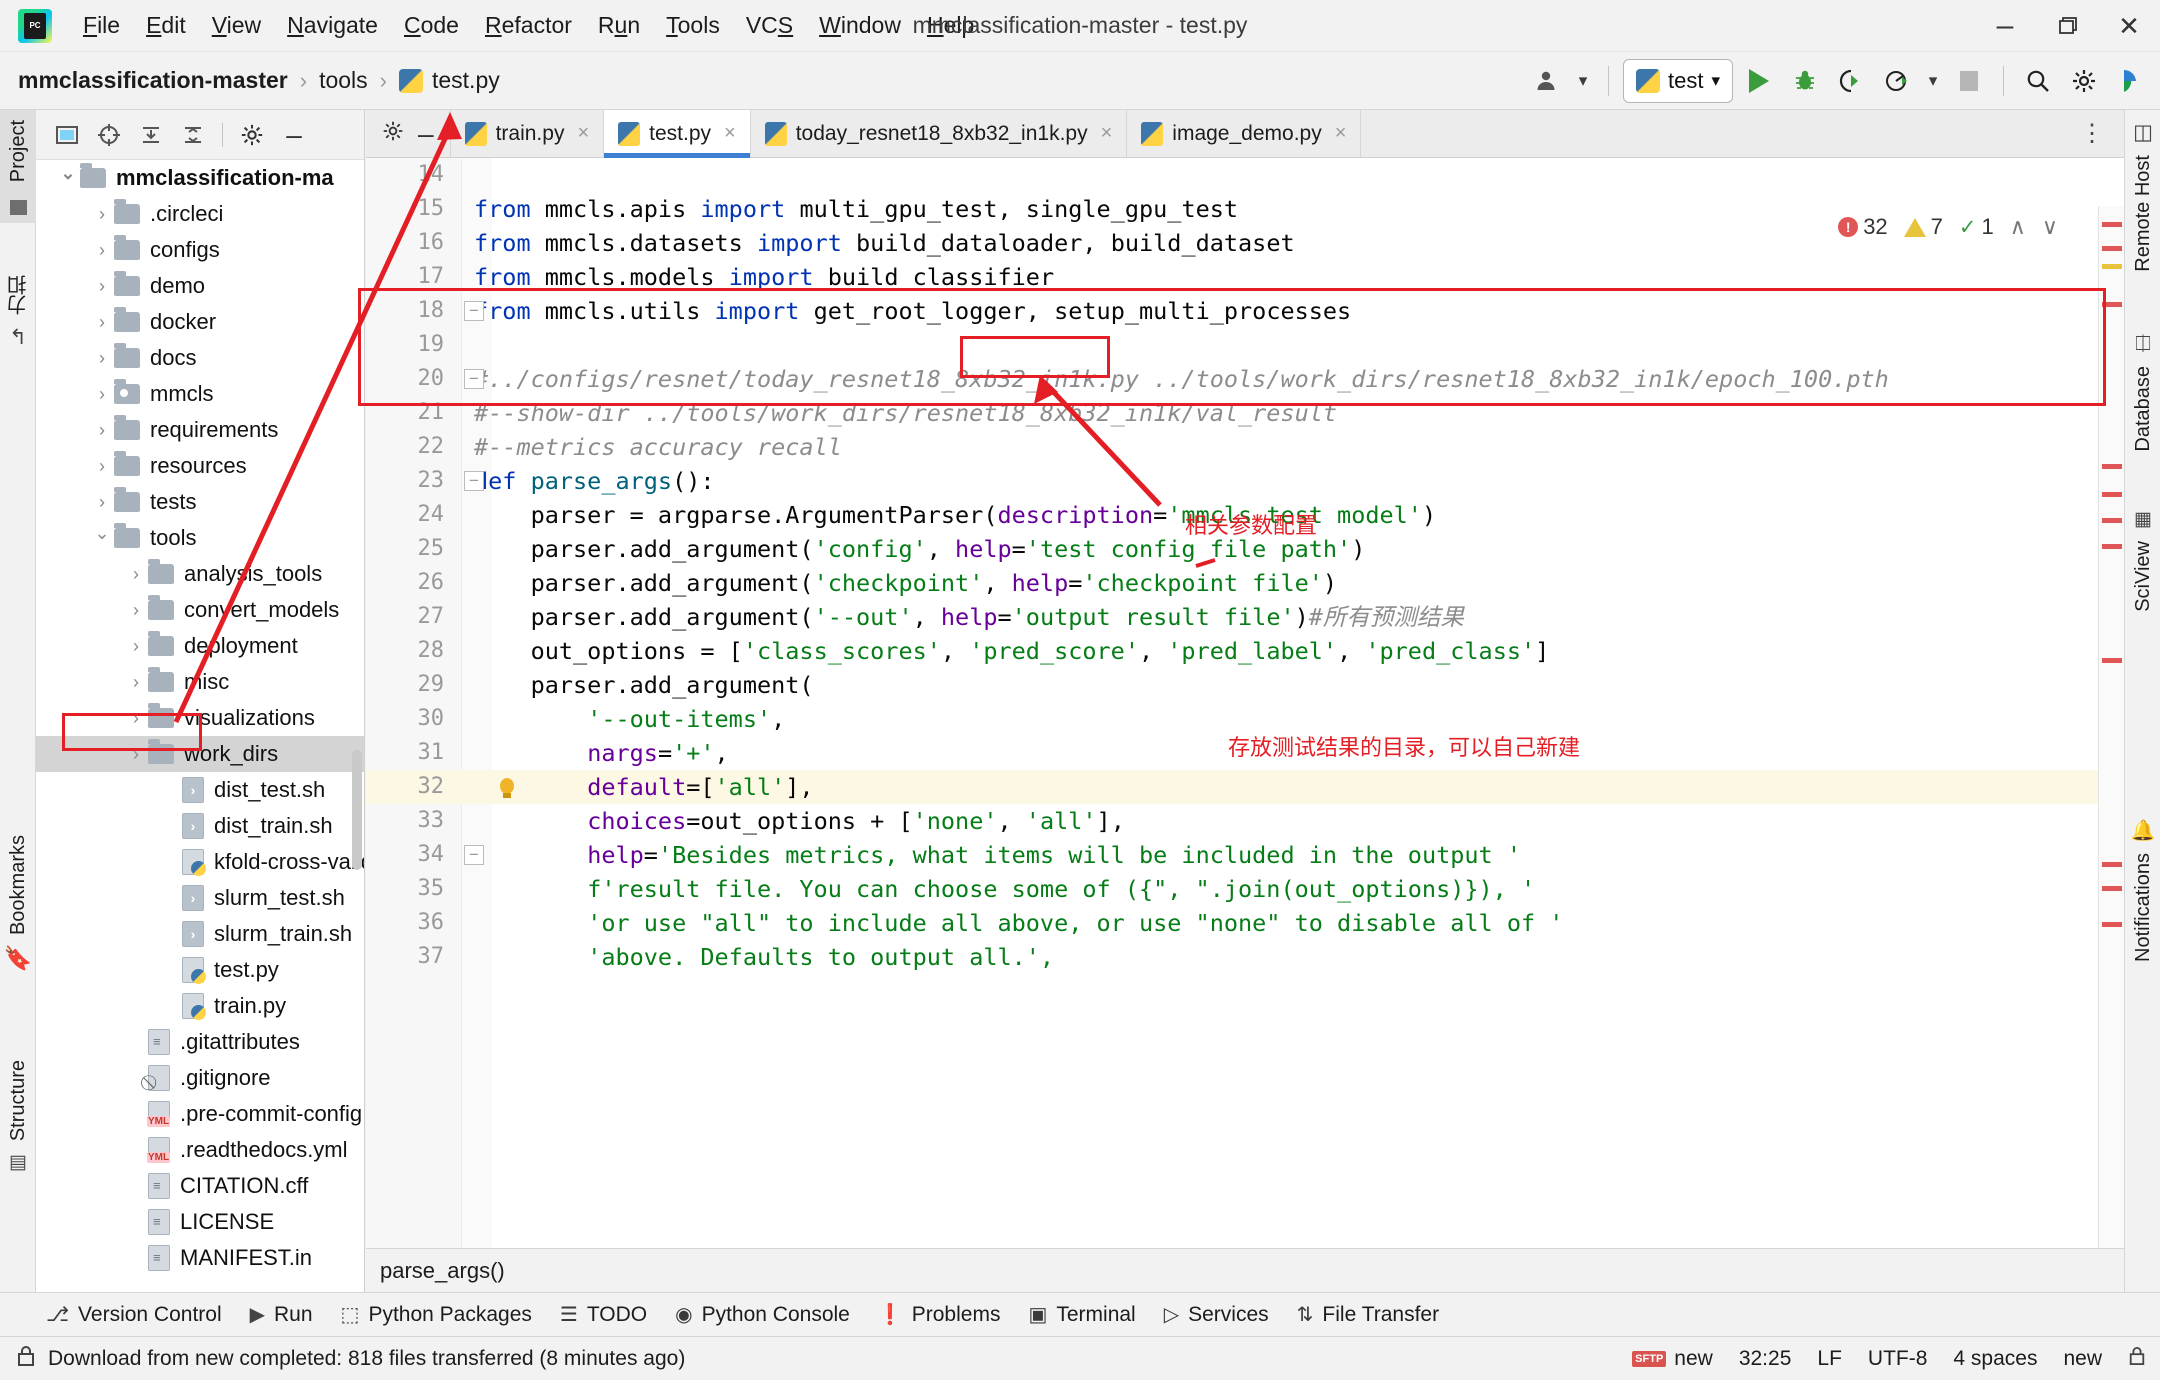 The height and width of the screenshot is (1380, 2160). What do you see at coordinates (1677, 80) in the screenshot?
I see `run-configuration-selector: test ▾` at bounding box center [1677, 80].